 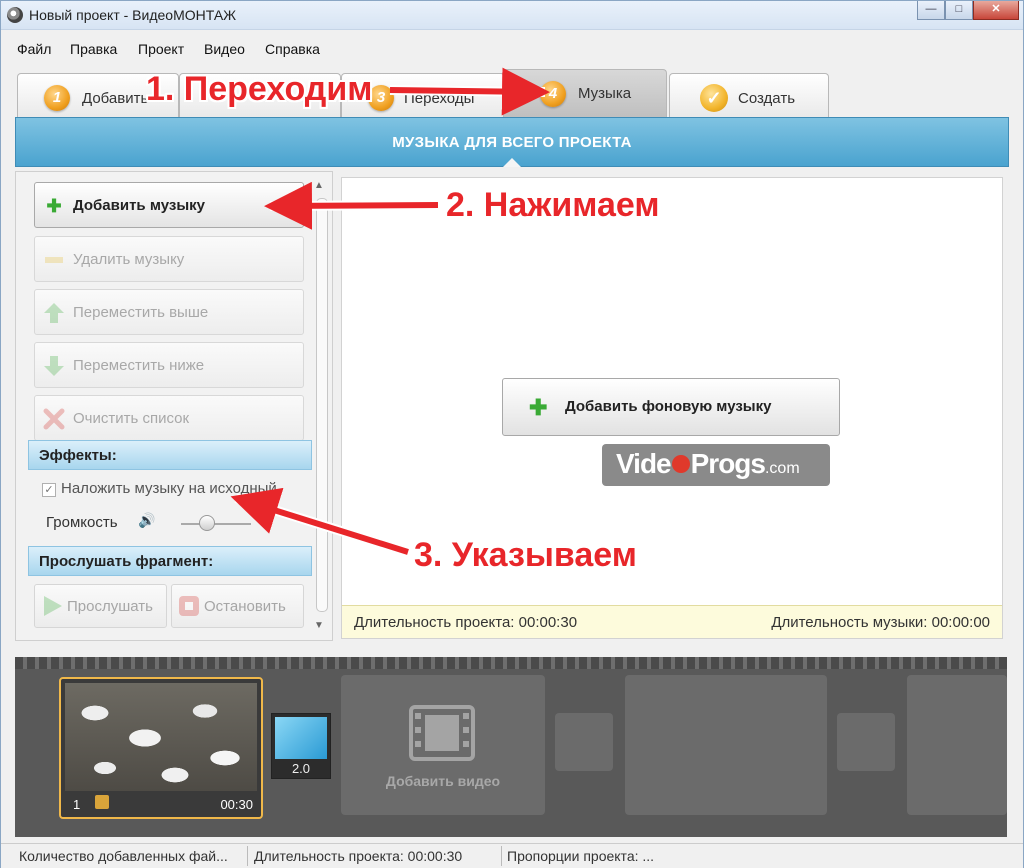 I want to click on annotation-step-1: 1. Переходим, so click(x=259, y=89).